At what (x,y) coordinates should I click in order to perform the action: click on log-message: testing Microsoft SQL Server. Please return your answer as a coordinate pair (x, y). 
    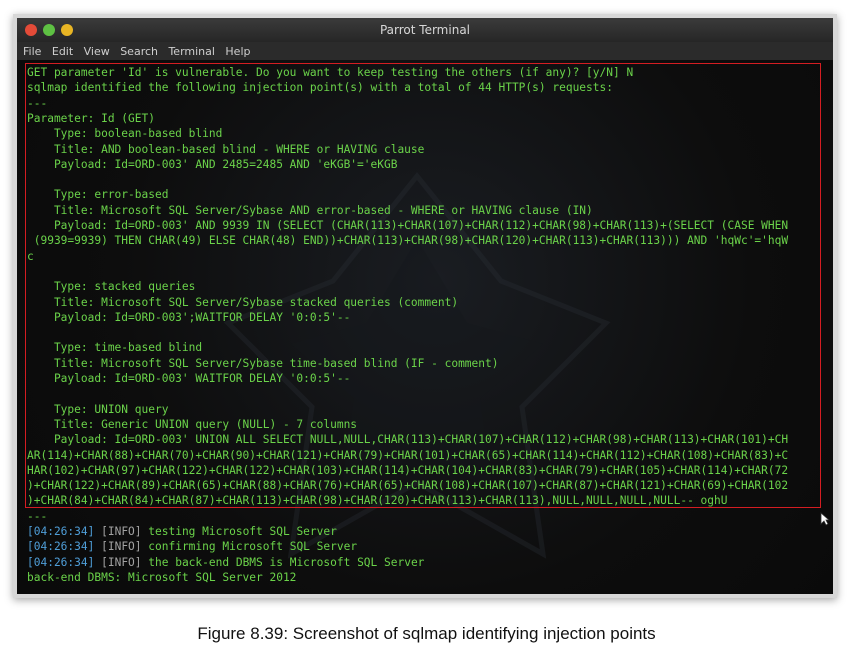
    Looking at the image, I should click on (239, 531).